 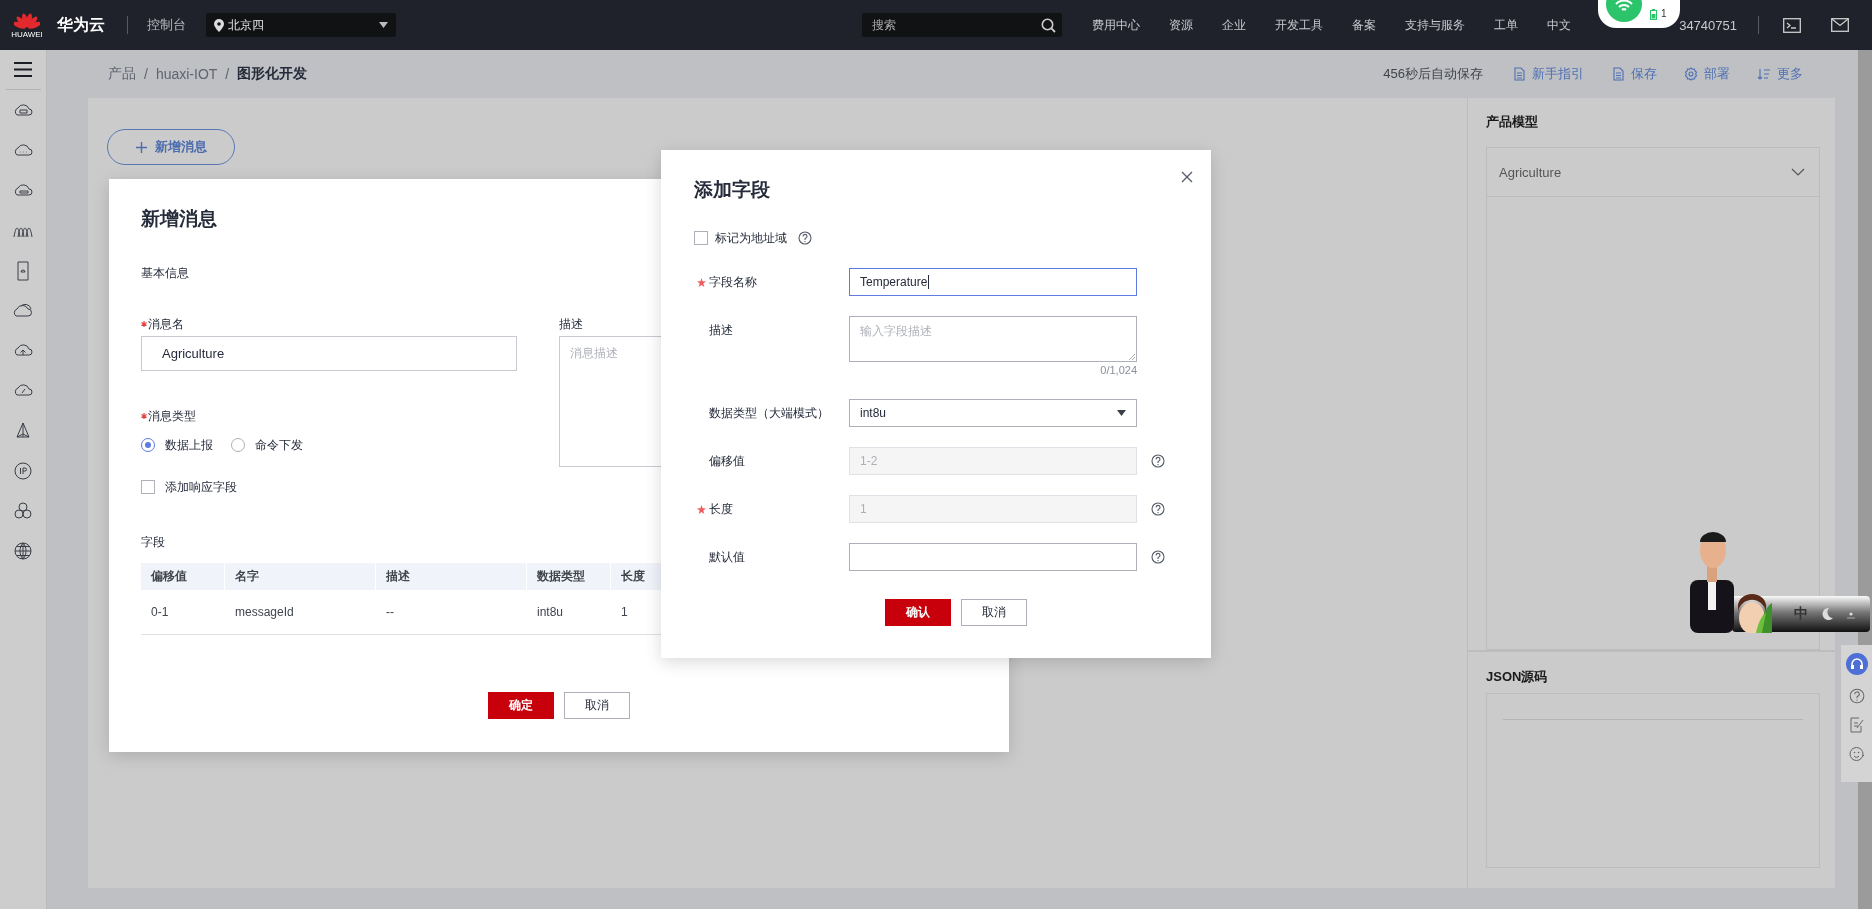 What do you see at coordinates (1653, 14) in the screenshot?
I see `battery-icon` at bounding box center [1653, 14].